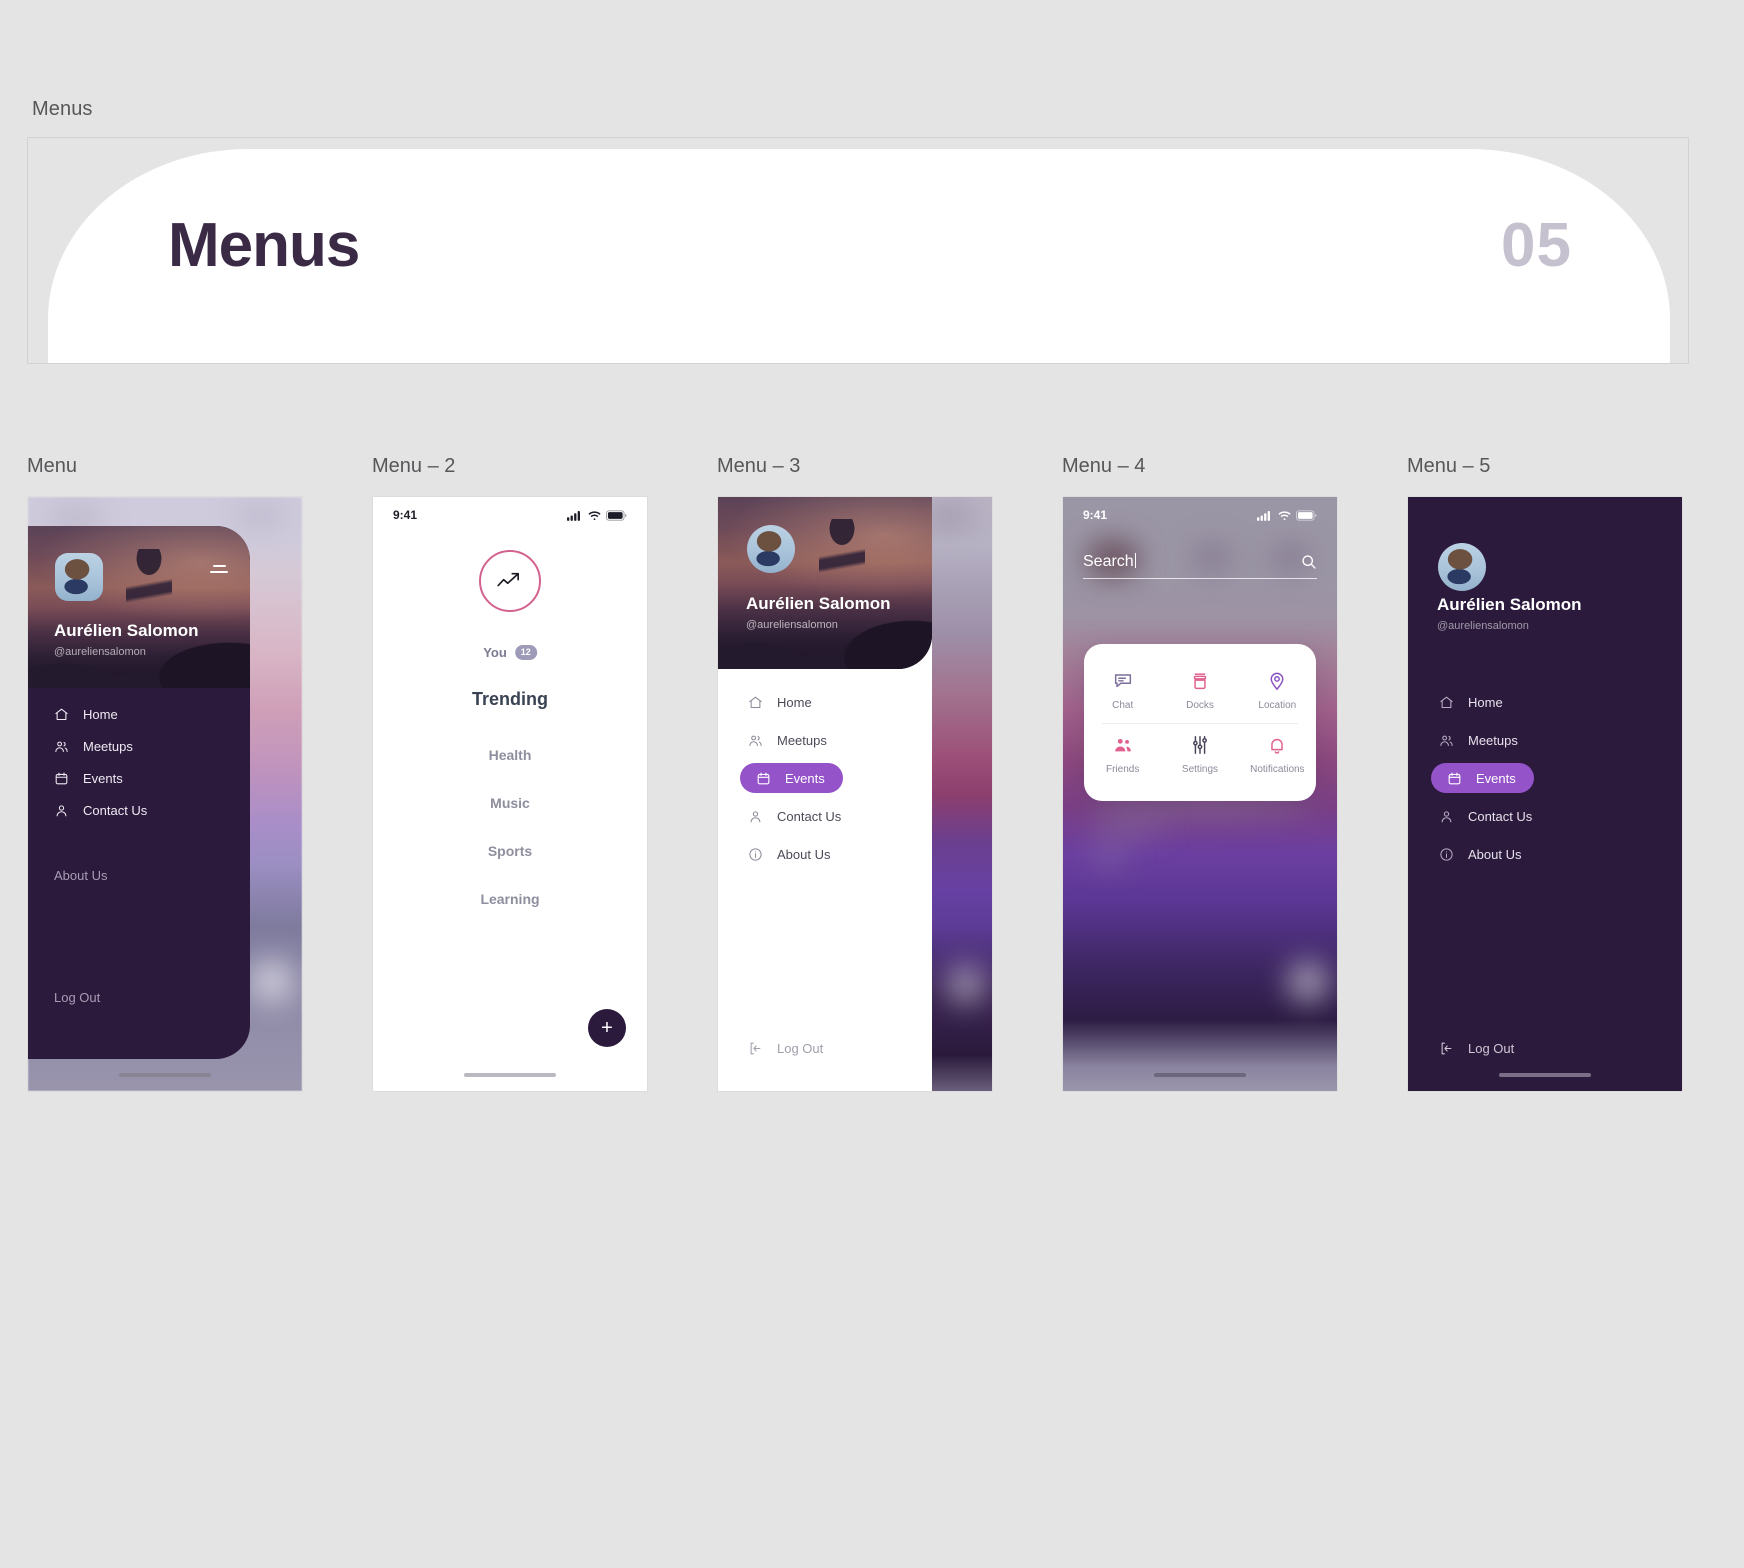 The width and height of the screenshot is (1744, 1568). I want to click on sidebar-item-label: About Us, so click(1495, 854).